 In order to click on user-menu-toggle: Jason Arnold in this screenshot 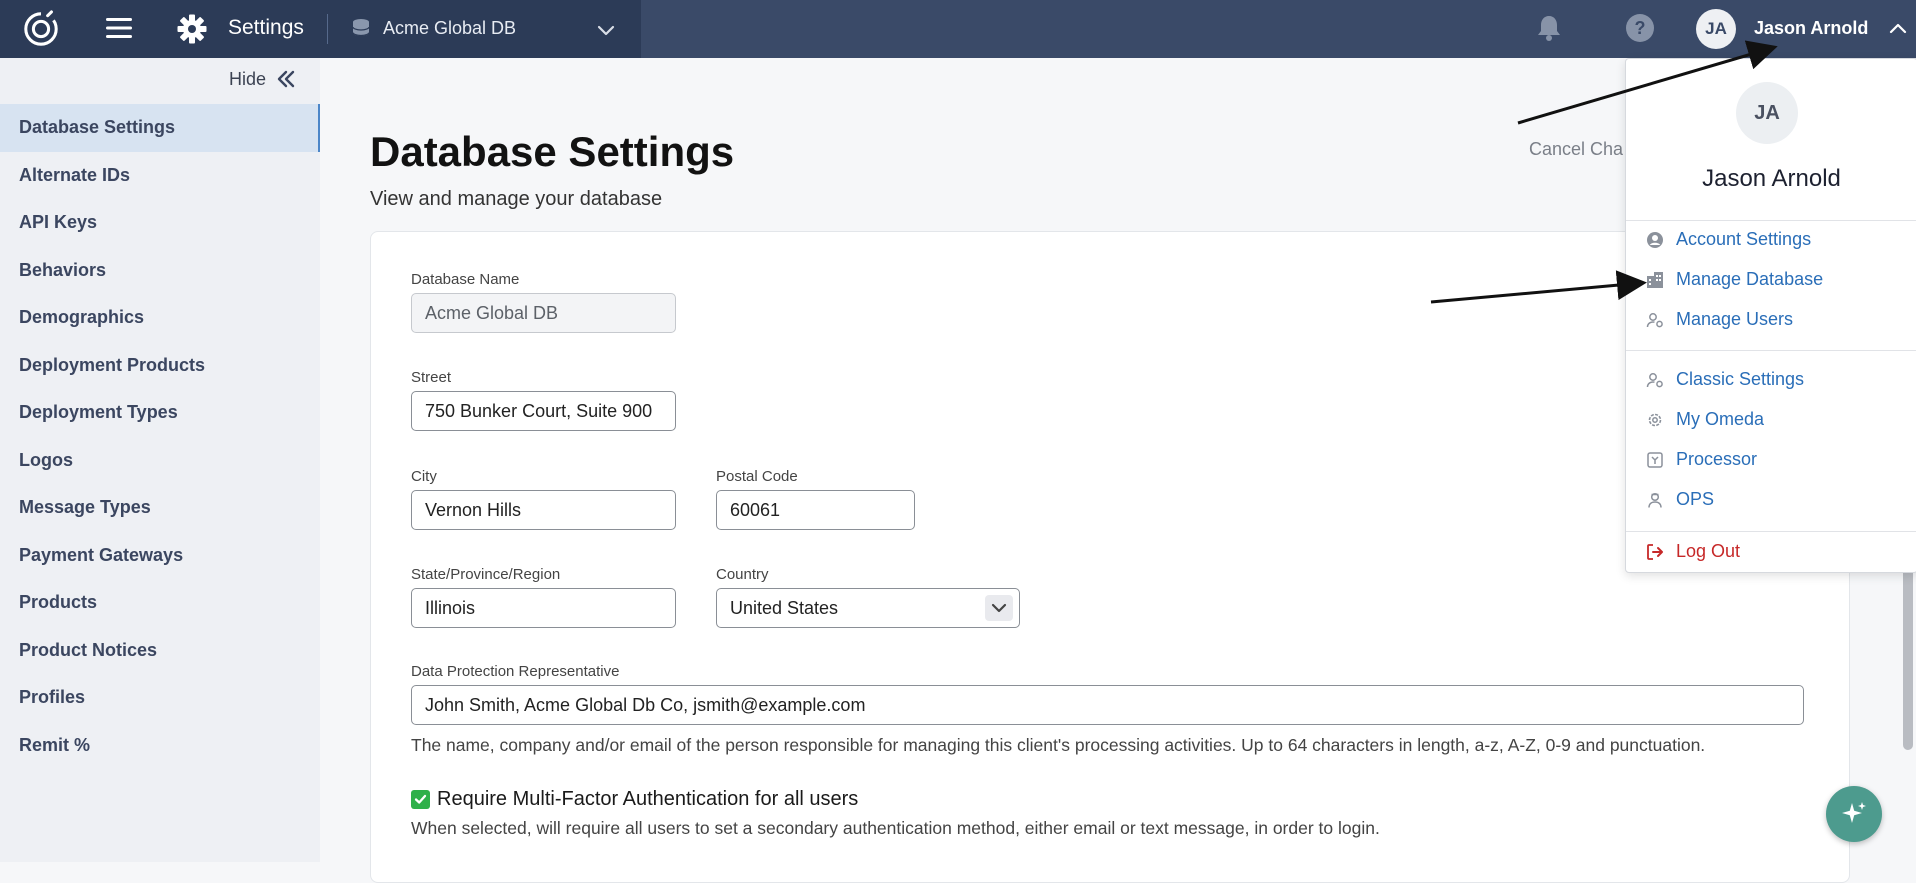, I will do `click(1811, 28)`.